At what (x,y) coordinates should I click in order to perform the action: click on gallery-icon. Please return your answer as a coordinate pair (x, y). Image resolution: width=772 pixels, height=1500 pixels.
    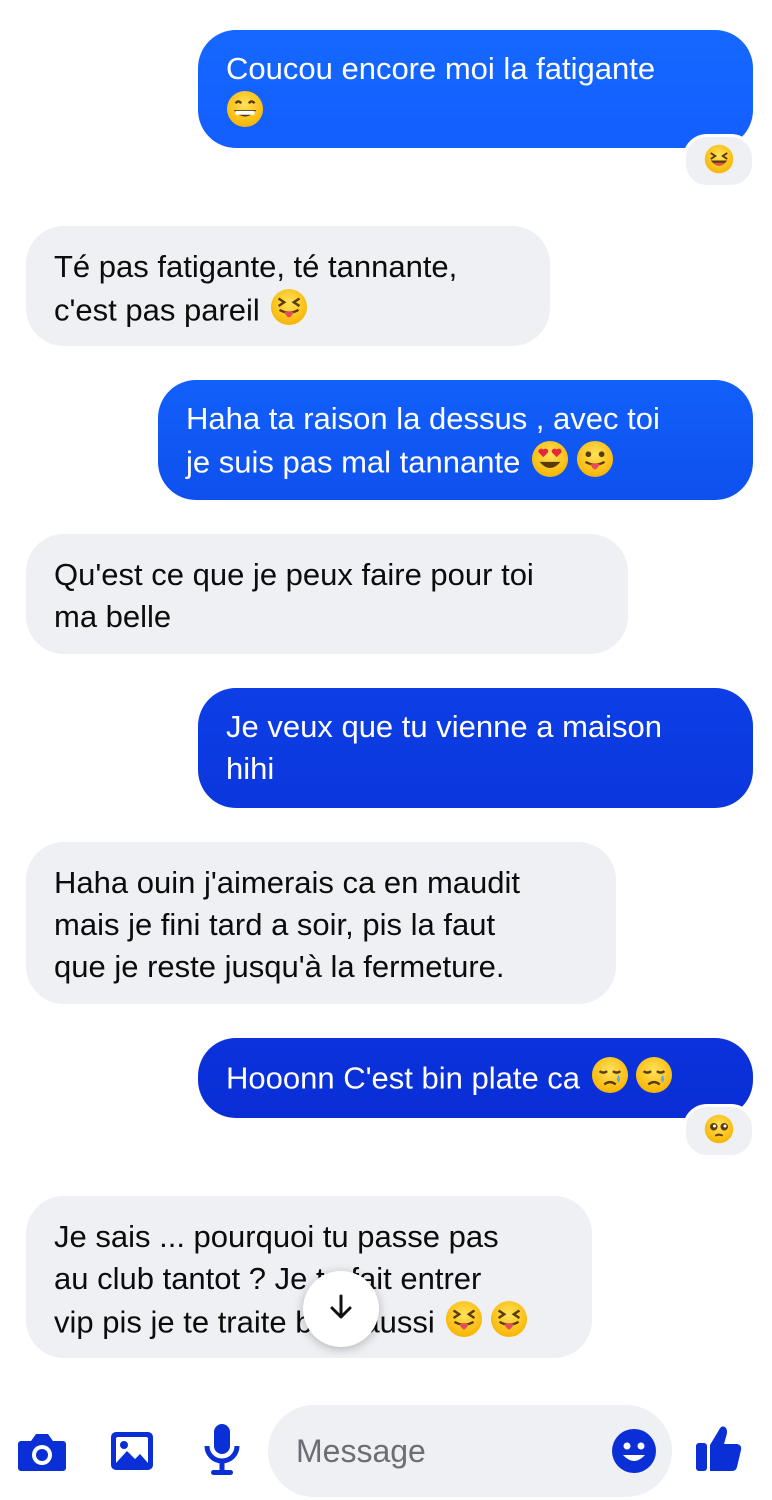
    Looking at the image, I should click on (132, 1451).